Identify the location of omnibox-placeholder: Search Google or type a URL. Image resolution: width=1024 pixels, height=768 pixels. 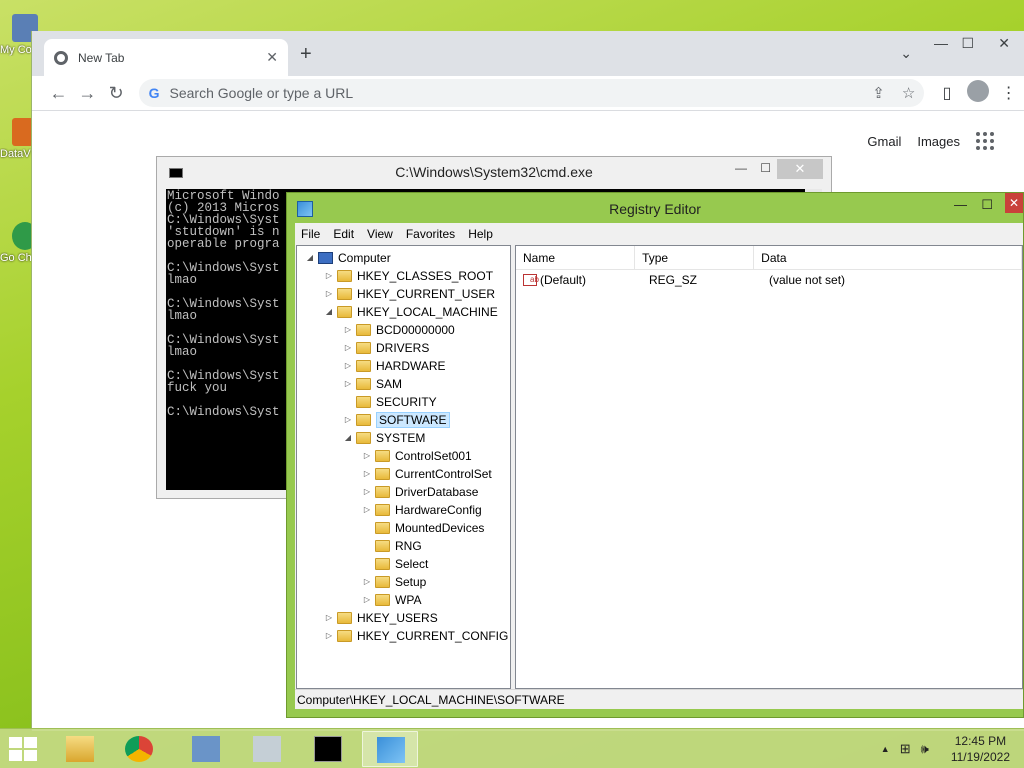
(517, 93).